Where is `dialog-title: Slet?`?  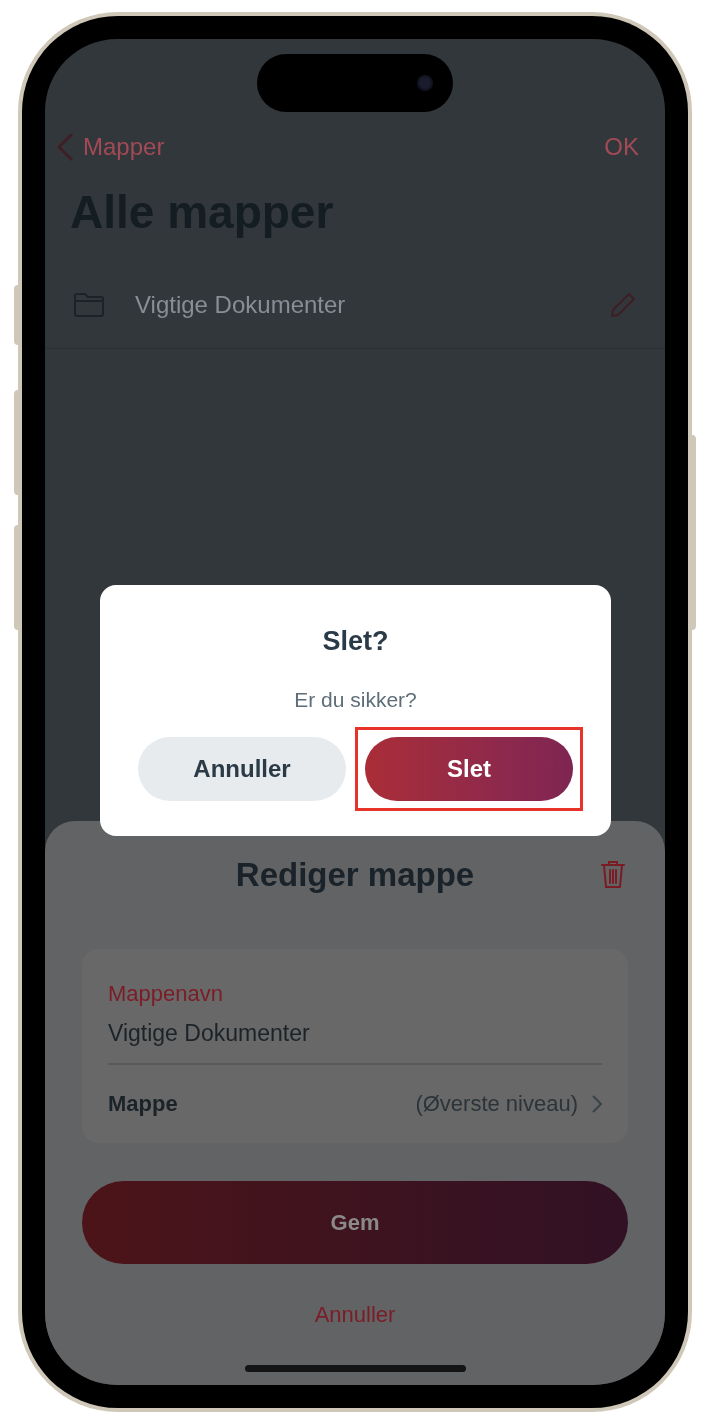
dialog-title: Slet? is located at coordinates (355, 641).